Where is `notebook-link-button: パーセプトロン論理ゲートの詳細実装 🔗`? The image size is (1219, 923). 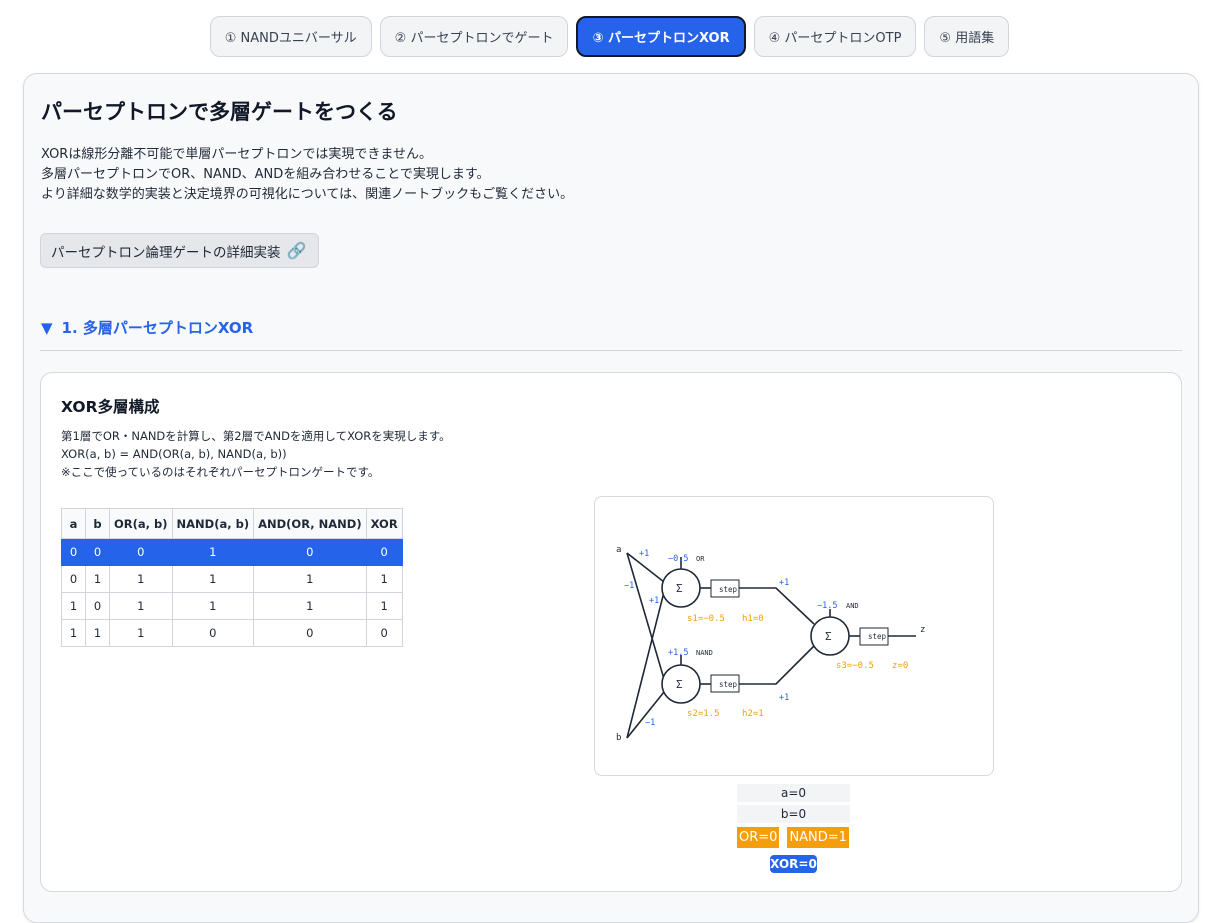
notebook-link-button: パーセプトロン論理ゲートの詳細実装 🔗 is located at coordinates (179, 250).